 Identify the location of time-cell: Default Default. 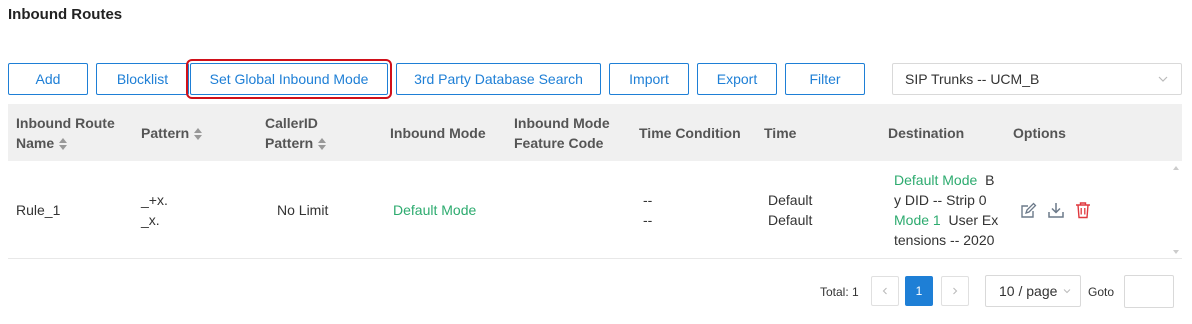
(790, 210).